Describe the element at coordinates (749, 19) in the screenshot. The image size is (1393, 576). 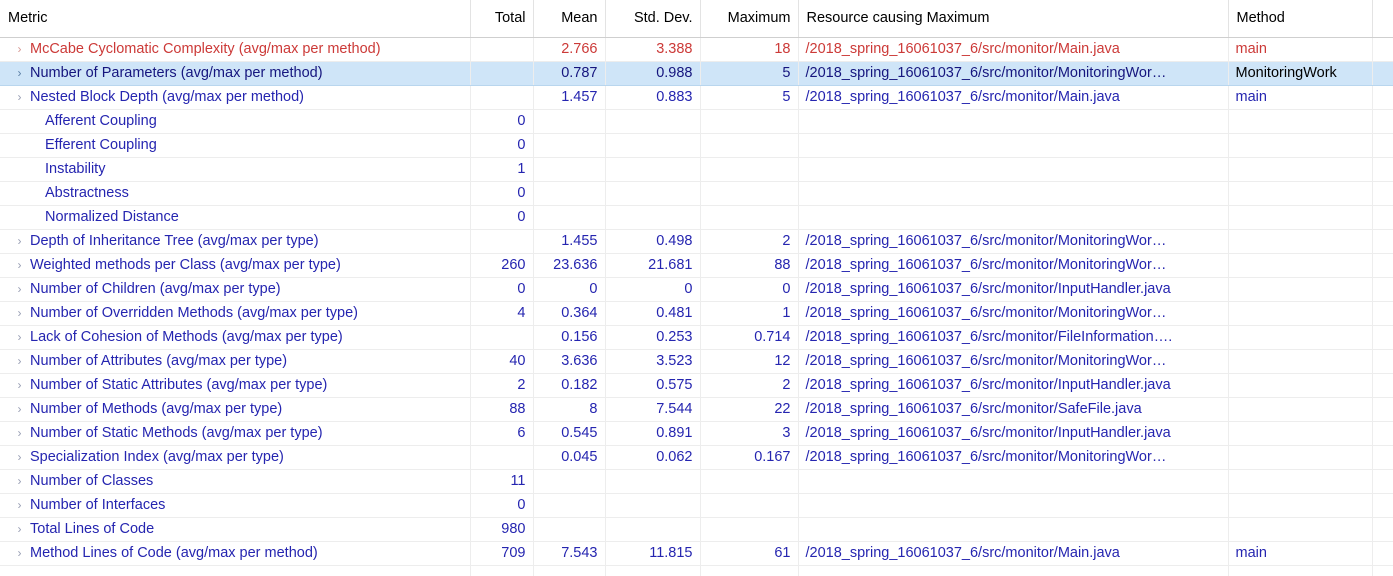
I see `column-header-maximum: Maximum` at that location.